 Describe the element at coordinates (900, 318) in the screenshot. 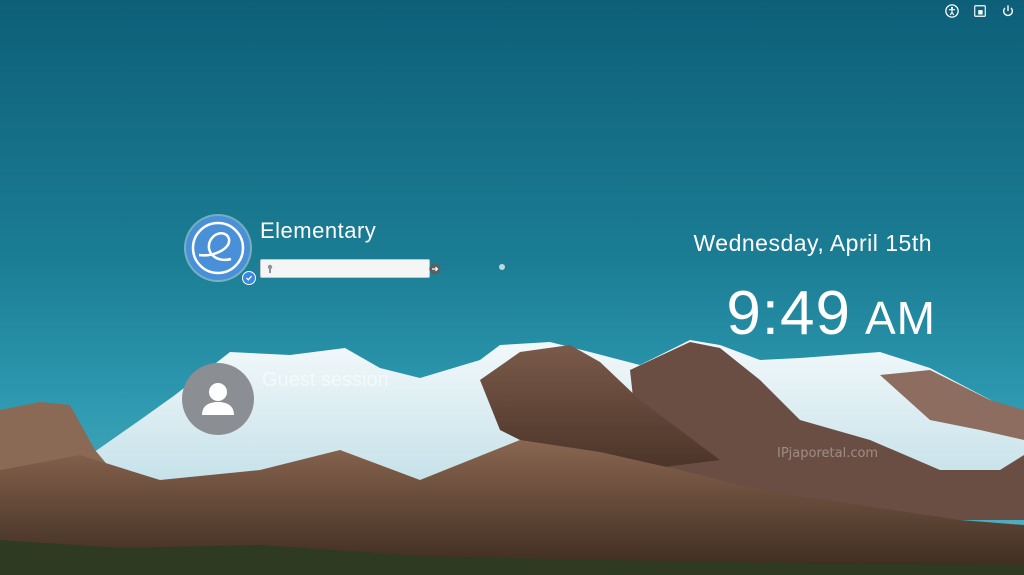

I see `ampm-label: AM` at that location.